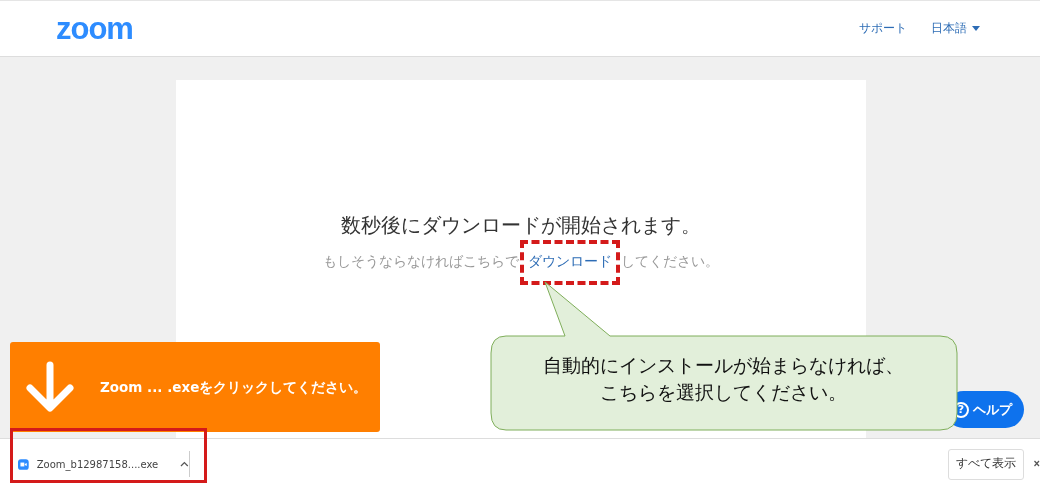  Describe the element at coordinates (94, 28) in the screenshot. I see `logo: zoom` at that location.